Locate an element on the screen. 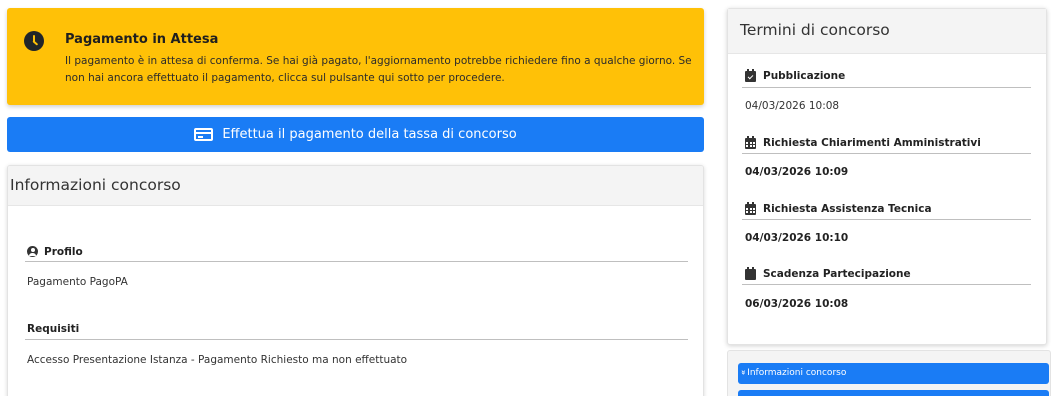  term-label-admin-clarifications: Richiesta Chiarimenti Amministrativi is located at coordinates (863, 142).